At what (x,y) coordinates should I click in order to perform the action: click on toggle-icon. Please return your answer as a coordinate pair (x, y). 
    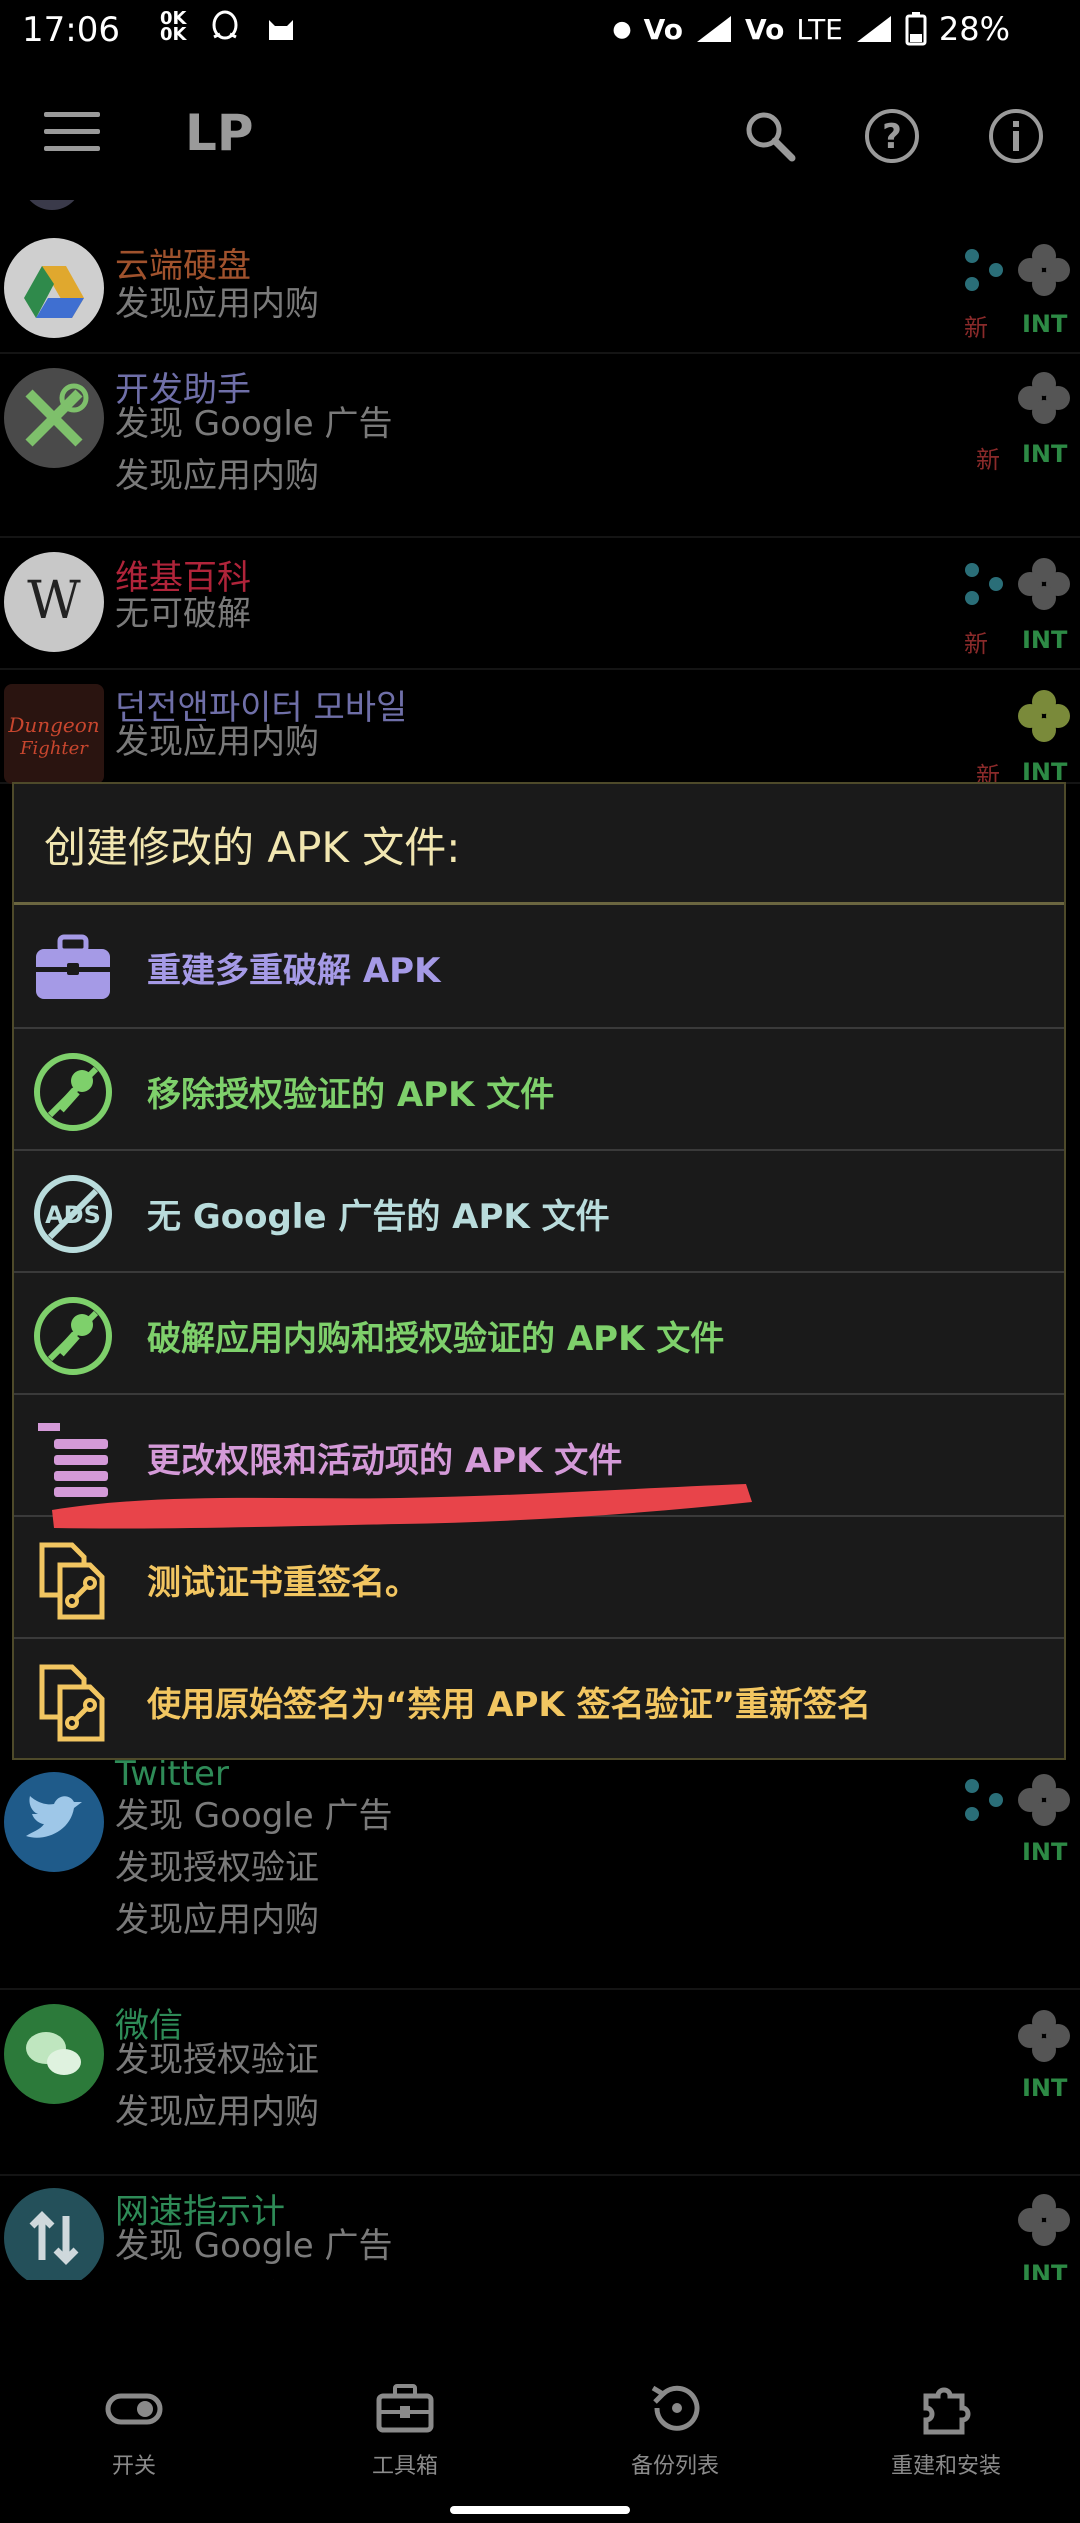
    Looking at the image, I should click on (134, 2409).